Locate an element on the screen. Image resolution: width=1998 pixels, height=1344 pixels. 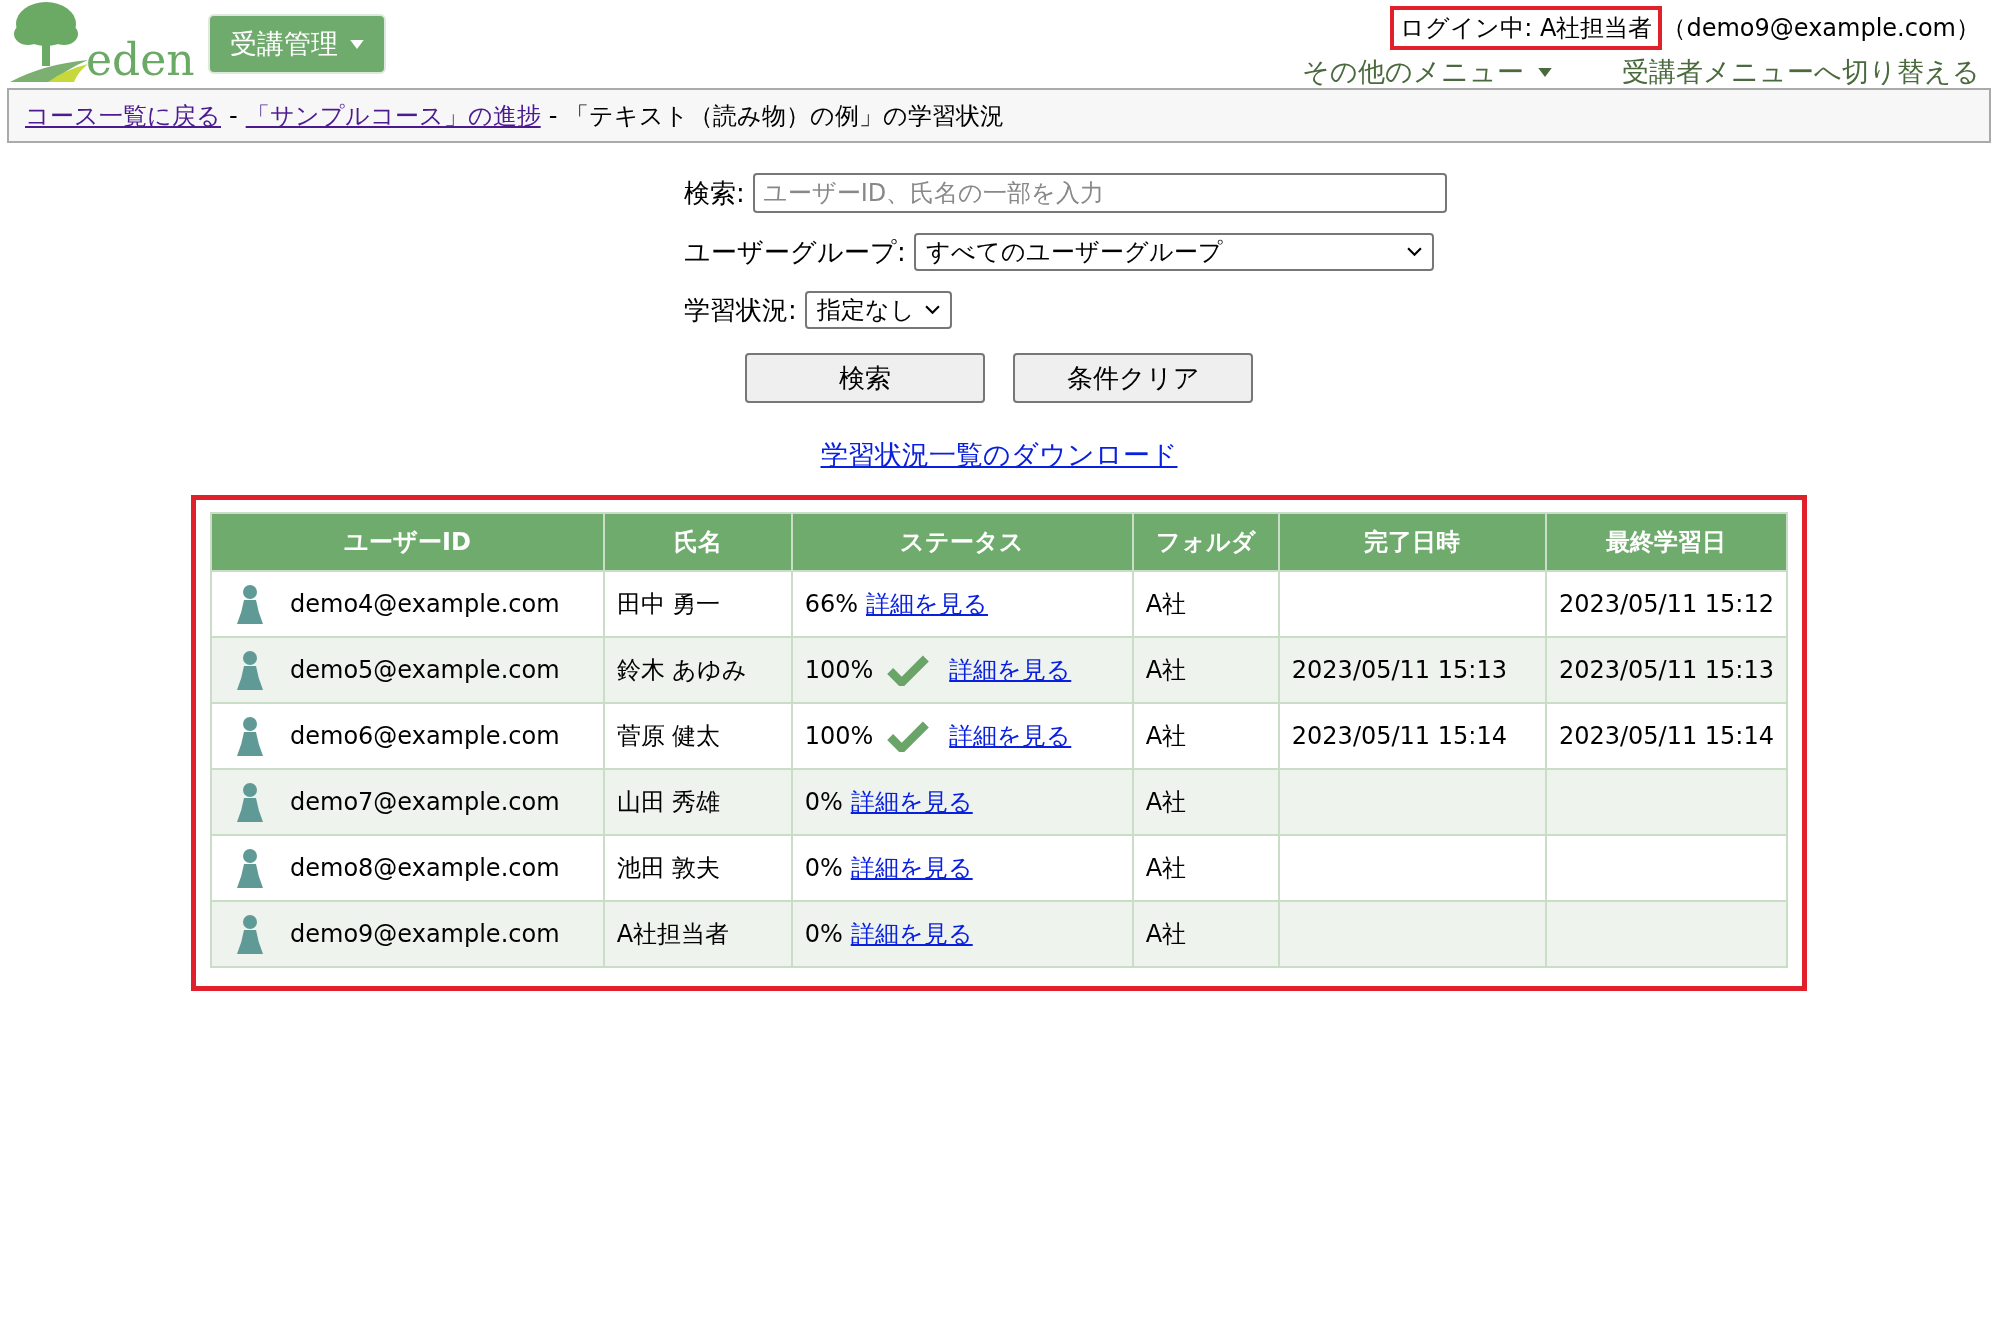
column-header: 完了日時 is located at coordinates (1412, 542).